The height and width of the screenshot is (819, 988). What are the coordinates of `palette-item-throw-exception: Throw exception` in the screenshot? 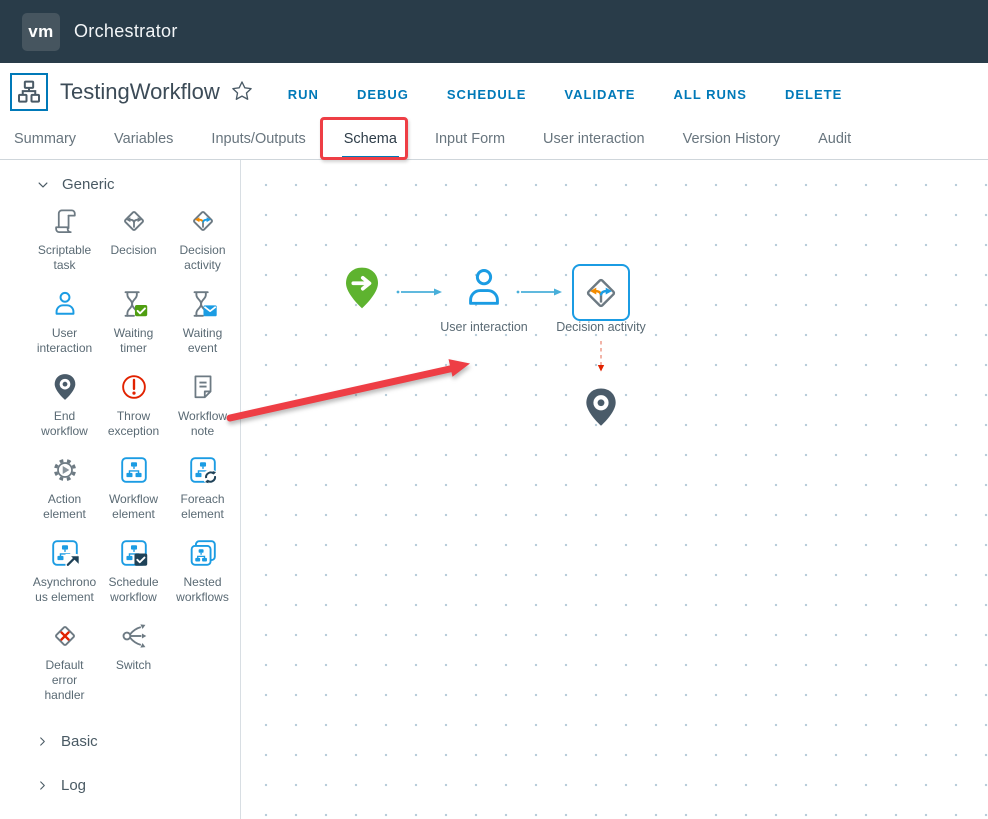 It's located at (133, 404).